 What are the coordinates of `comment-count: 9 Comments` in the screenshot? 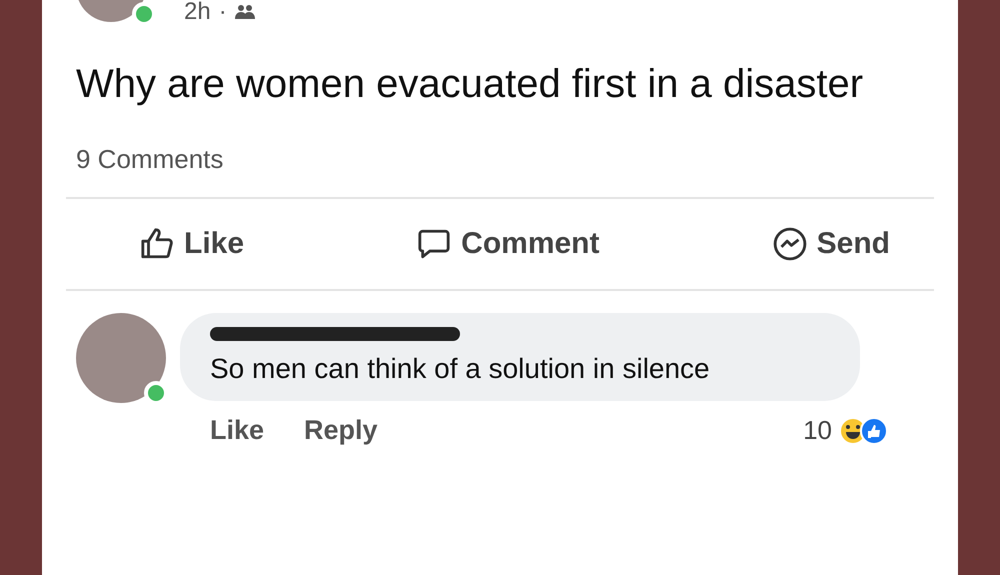 It's located at (500, 159).